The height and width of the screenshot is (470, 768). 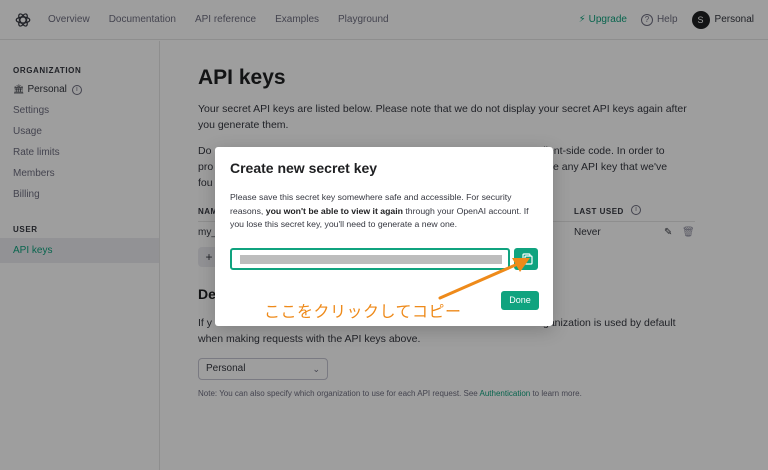 I want to click on secret-key-field, so click(x=370, y=259).